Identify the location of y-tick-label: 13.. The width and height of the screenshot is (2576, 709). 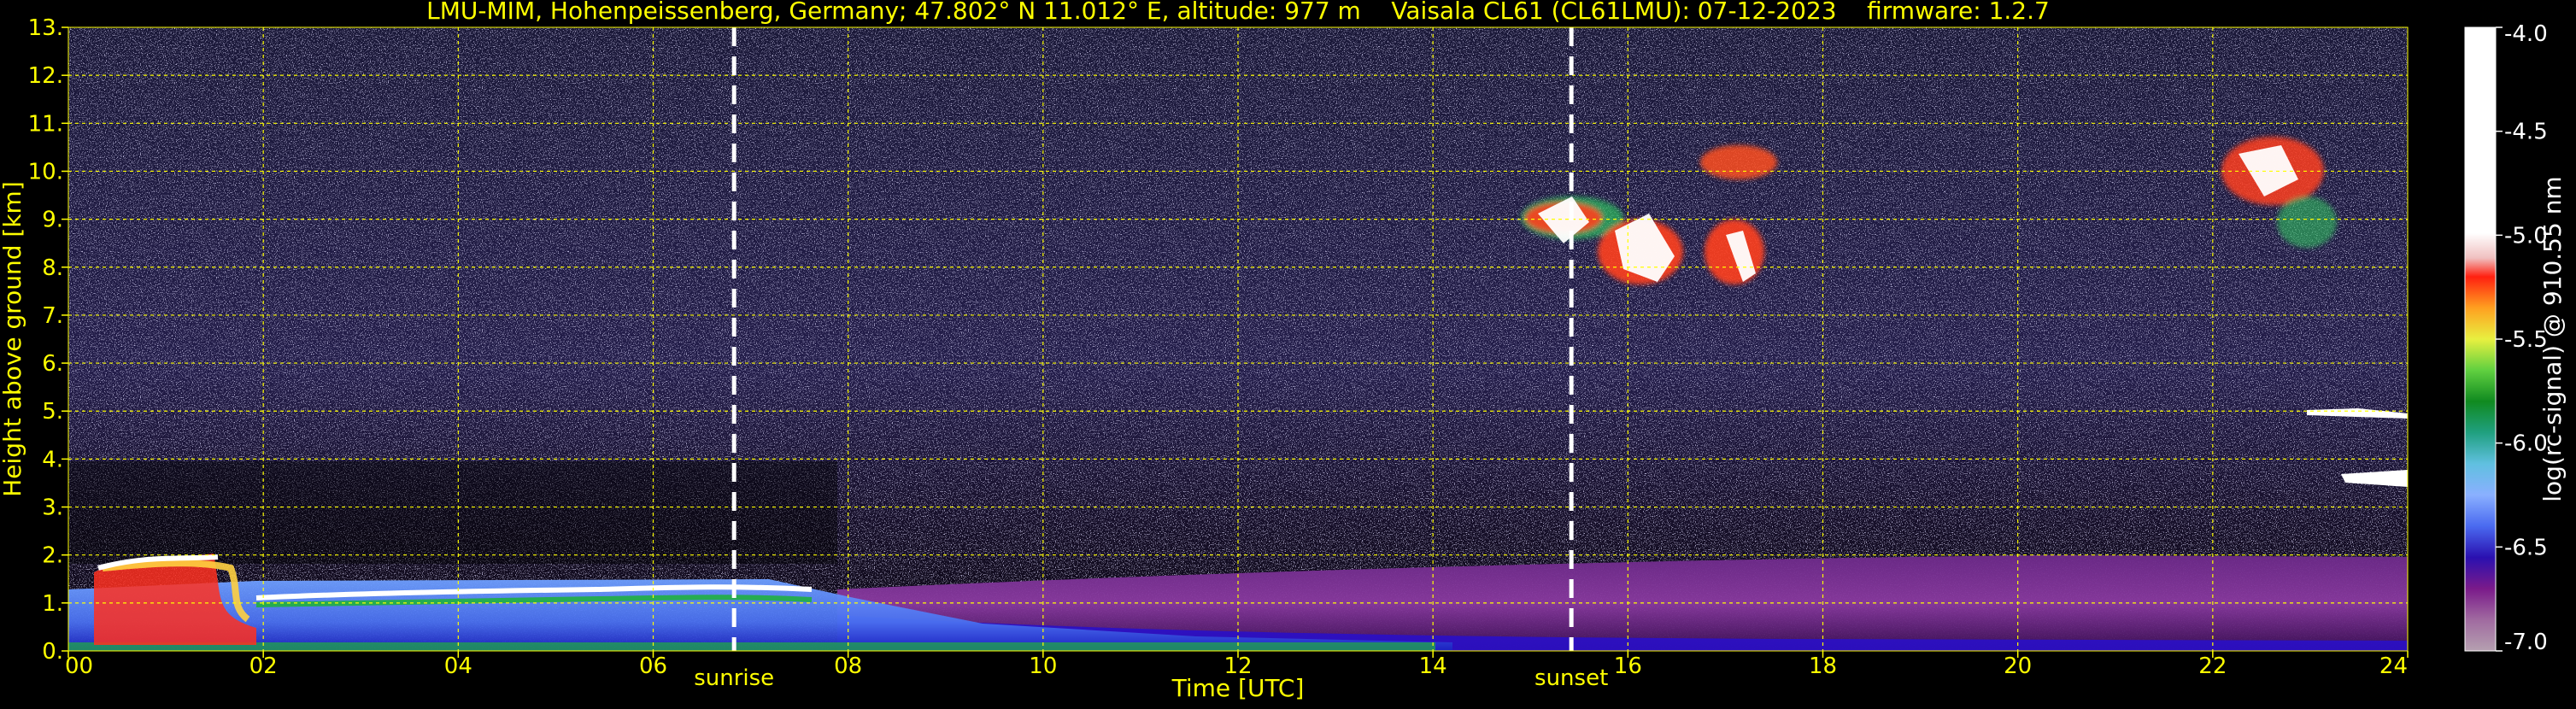
(45, 28).